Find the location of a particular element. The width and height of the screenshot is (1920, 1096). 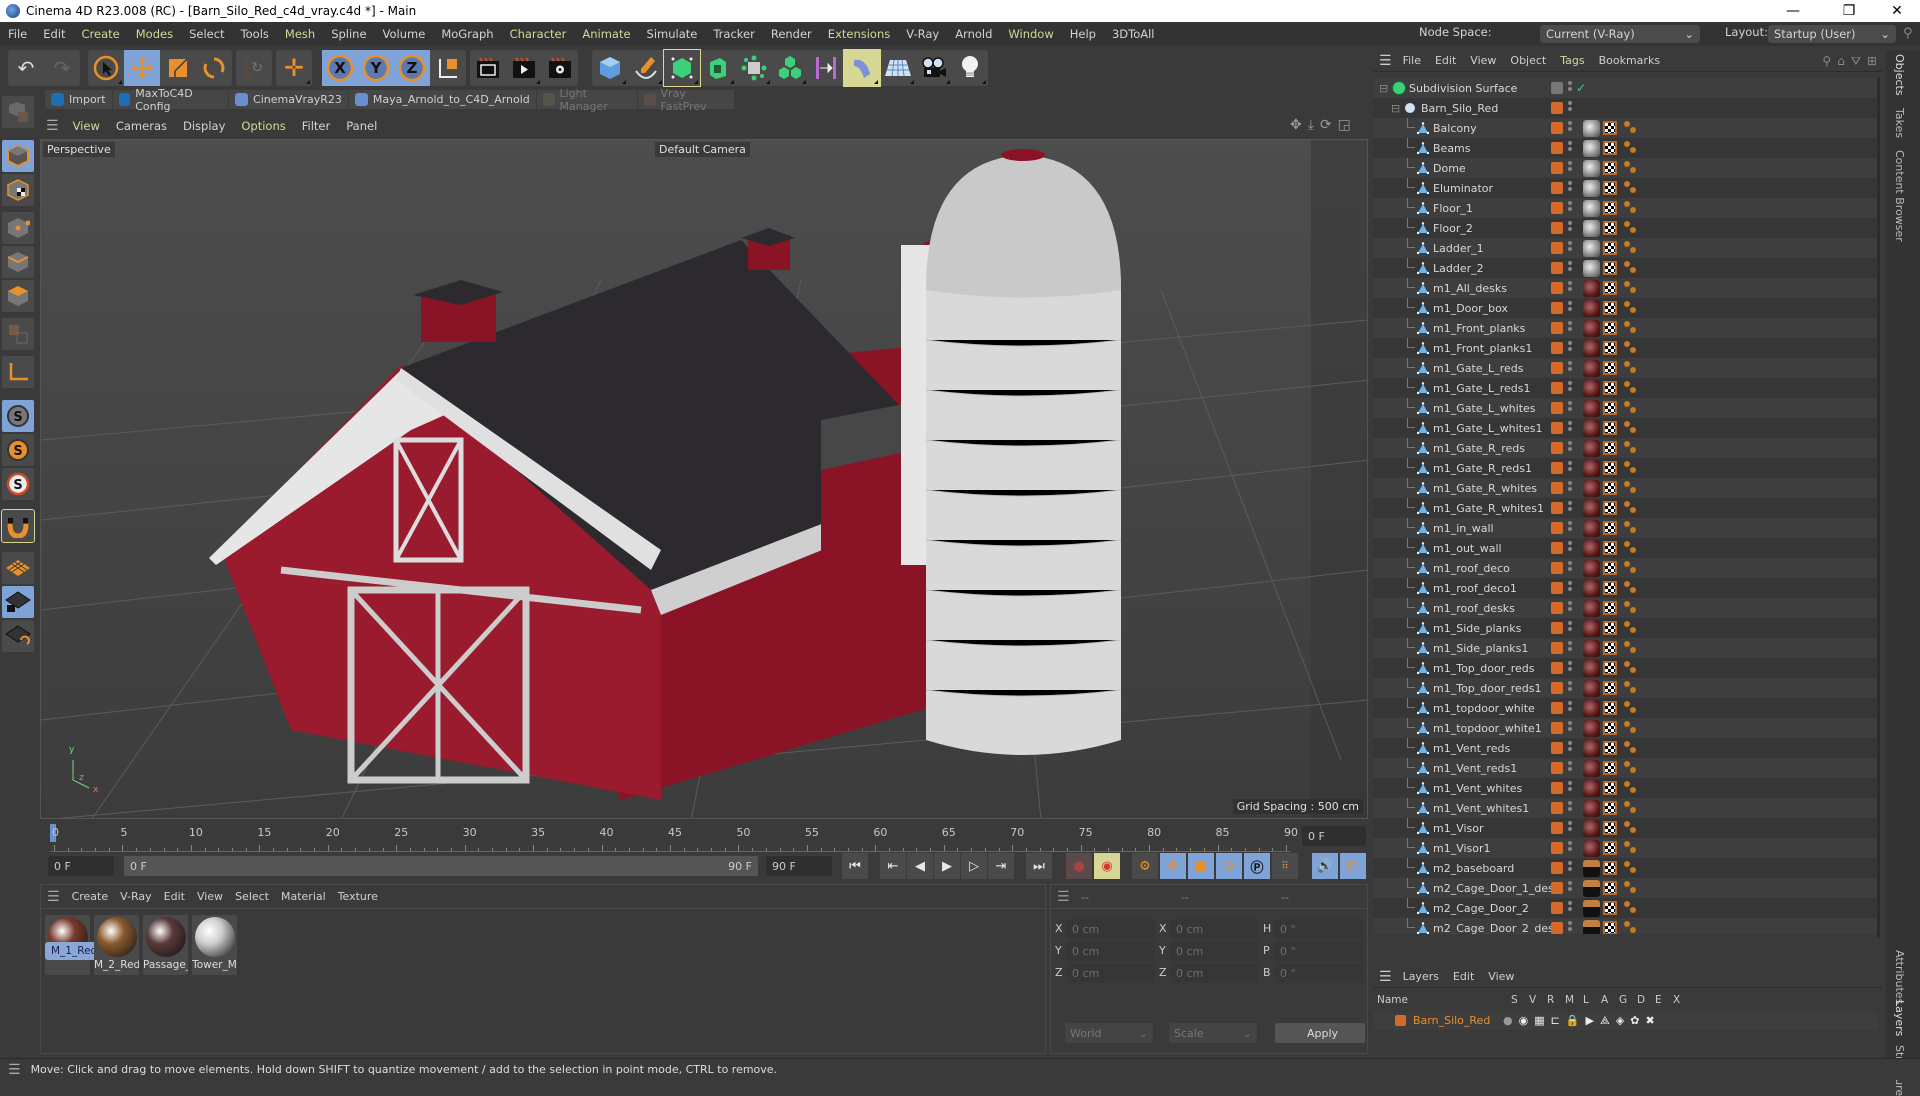

polygons-mode-button is located at coordinates (18, 296).